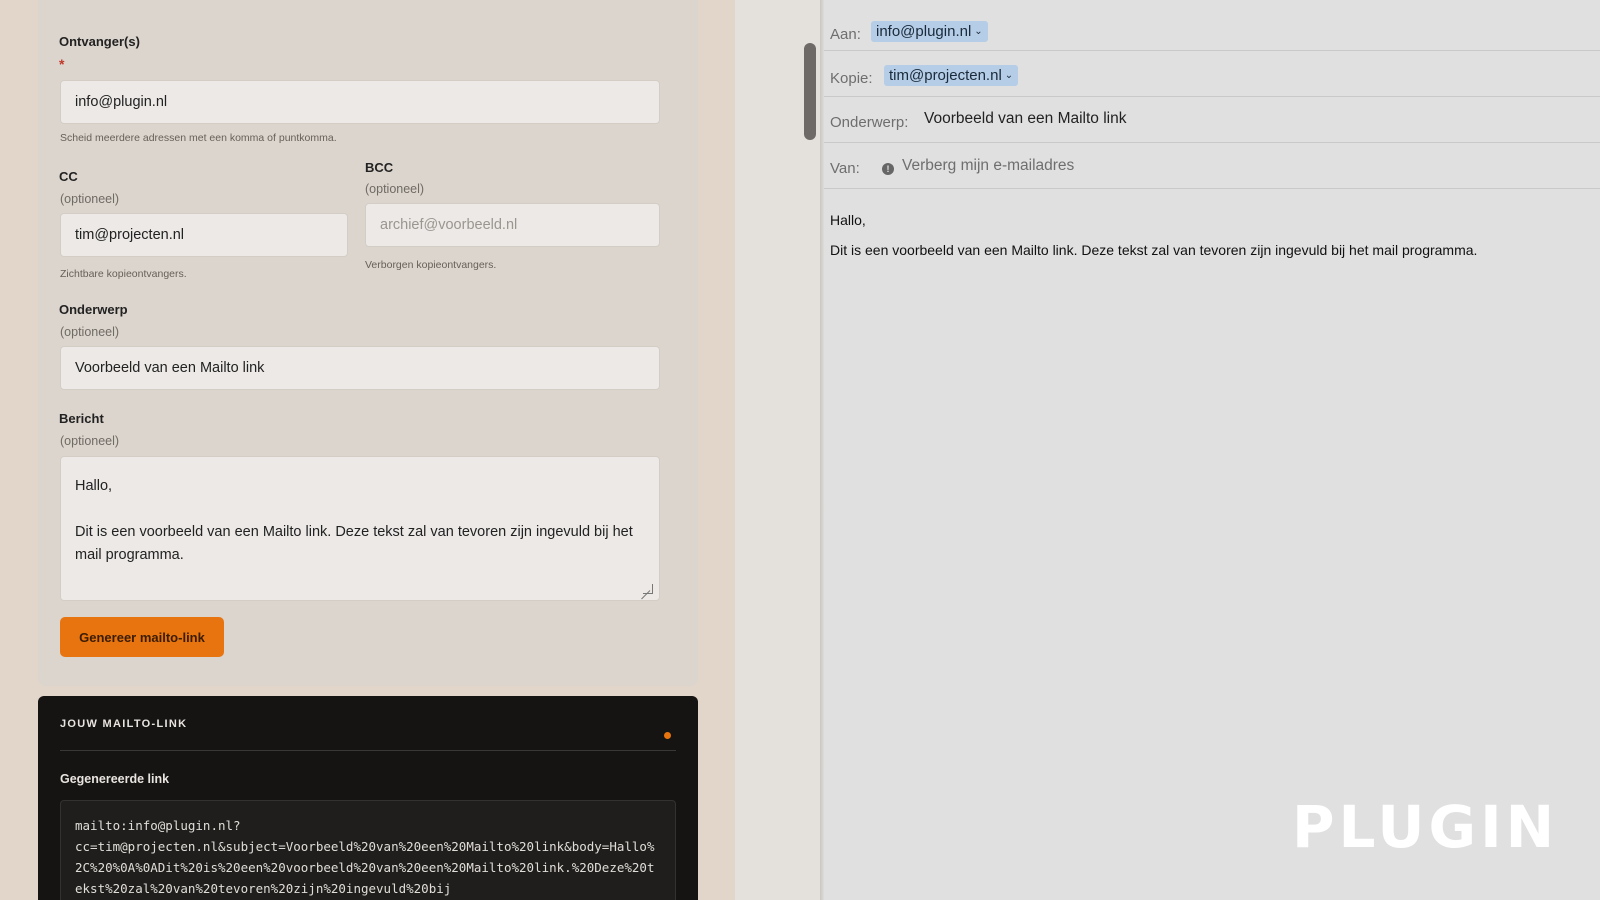 This screenshot has height=900, width=1600. I want to click on bcc-optional: (optioneel), so click(395, 189).